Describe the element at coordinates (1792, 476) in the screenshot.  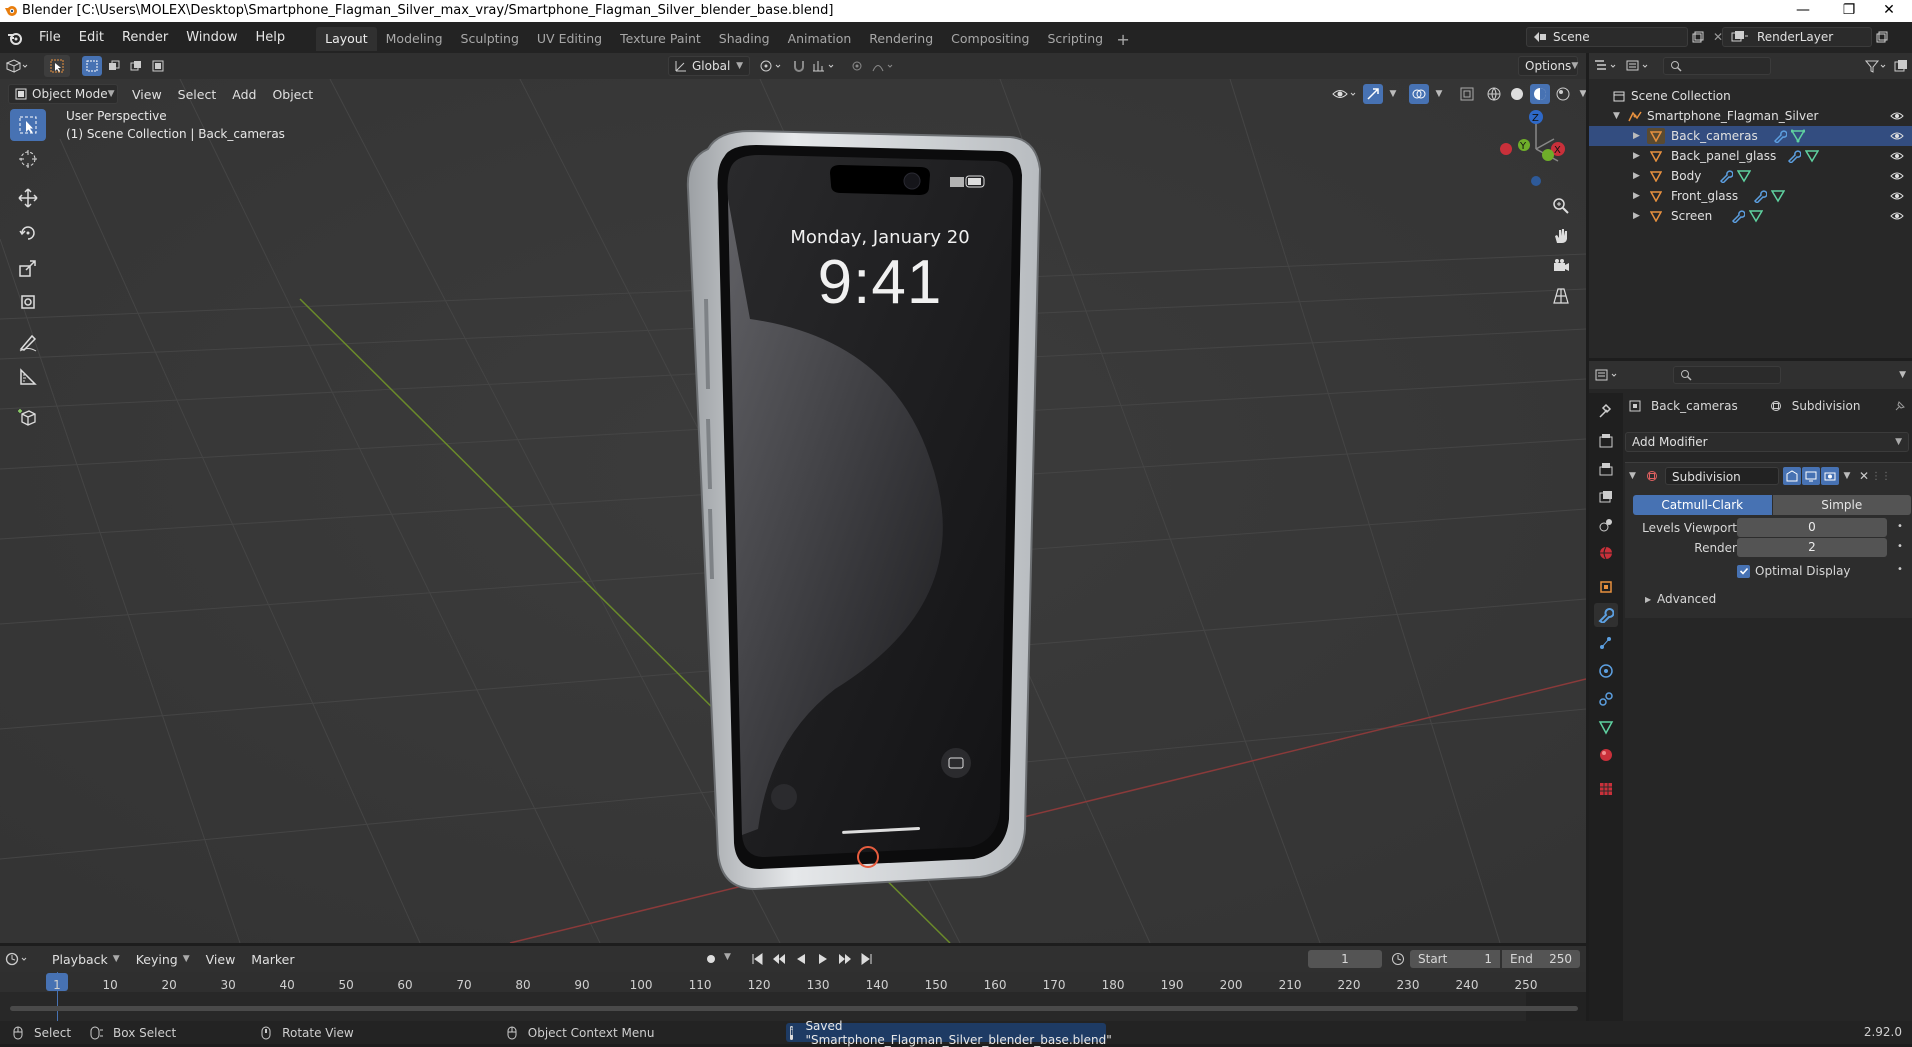
I see `edit-mode-toggle-icon` at that location.